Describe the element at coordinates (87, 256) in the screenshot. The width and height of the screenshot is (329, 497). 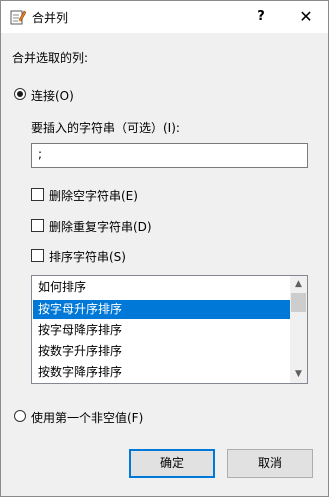
I see `checkbox-sort-label: 排序字符串(S)` at that location.